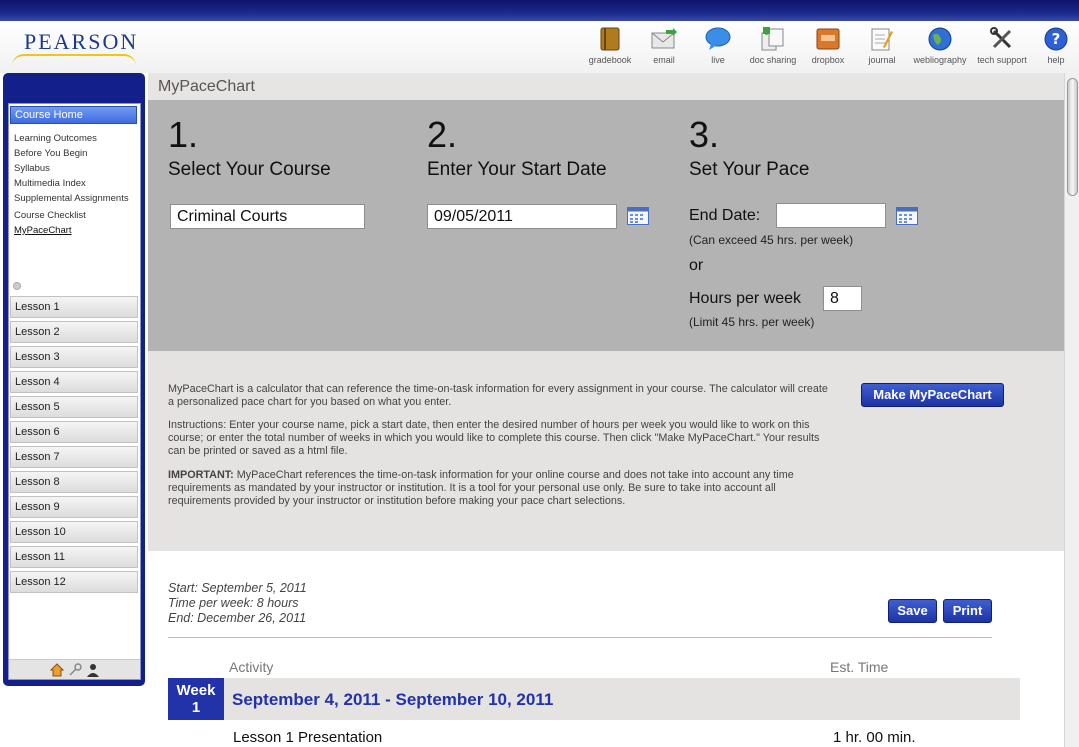 This screenshot has height=747, width=1079. Describe the element at coordinates (74, 582) in the screenshot. I see `sidebar-item-lesson-12: Lesson 12` at that location.